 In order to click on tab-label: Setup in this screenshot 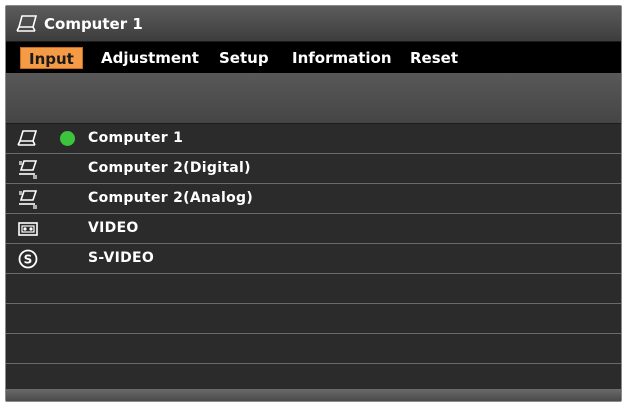, I will do `click(244, 58)`.